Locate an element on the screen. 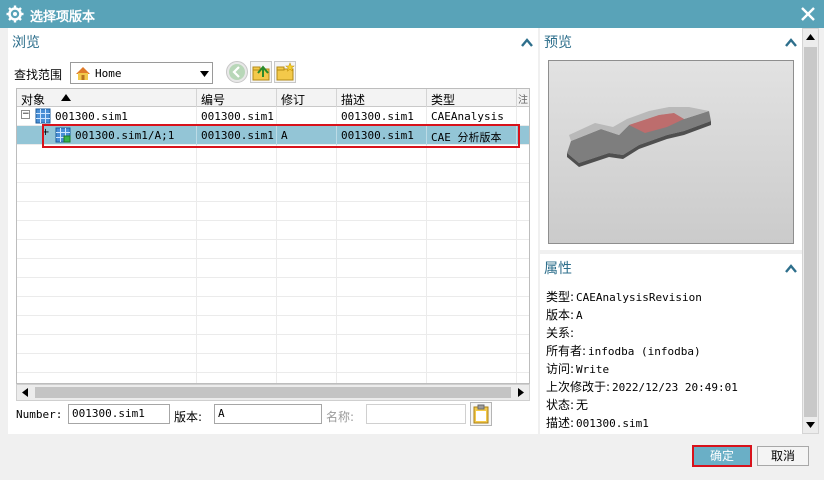 The image size is (824, 480). version-input: A is located at coordinates (268, 414).